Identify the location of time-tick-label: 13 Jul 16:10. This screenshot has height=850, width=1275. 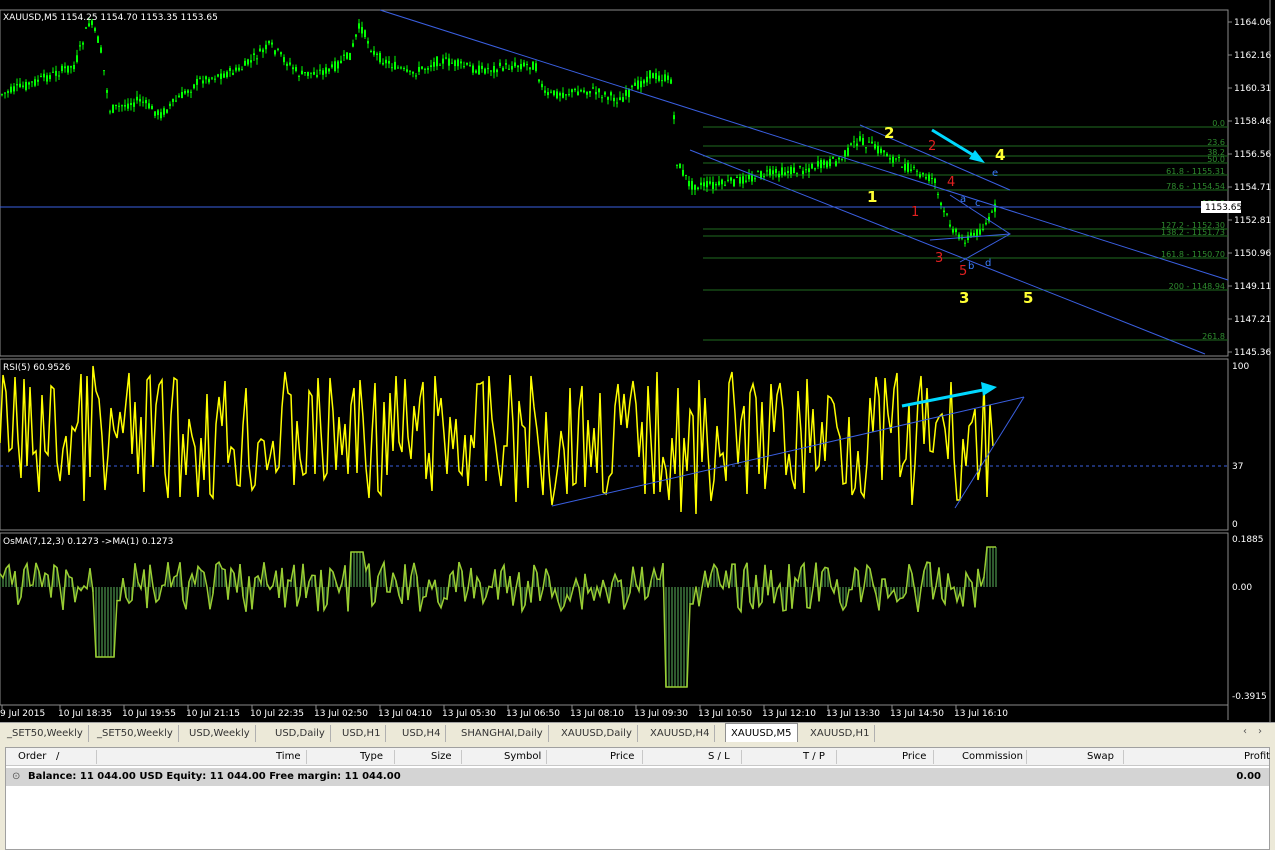
(981, 714).